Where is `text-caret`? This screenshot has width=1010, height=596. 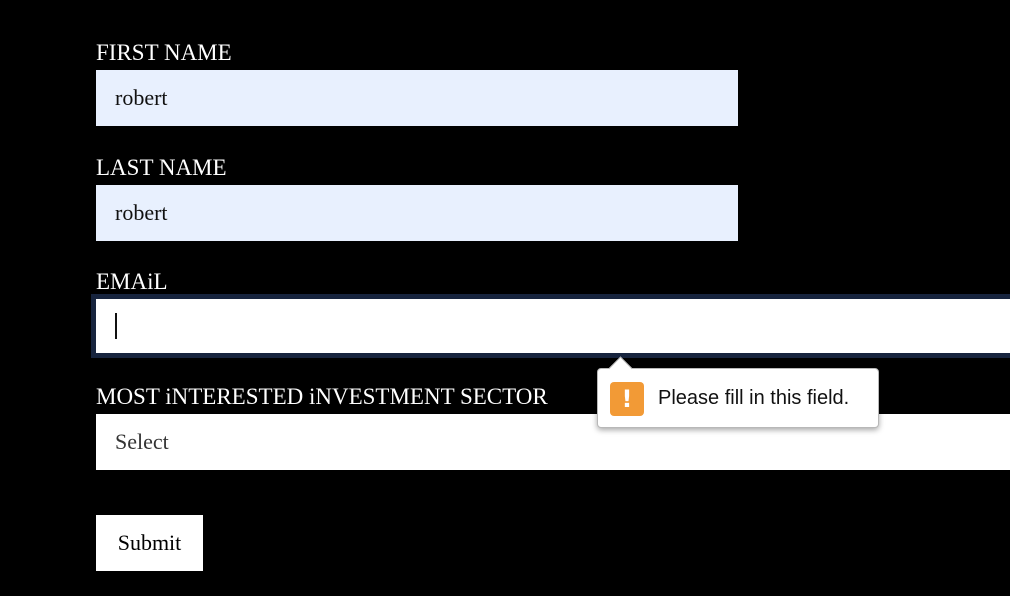
text-caret is located at coordinates (116, 325).